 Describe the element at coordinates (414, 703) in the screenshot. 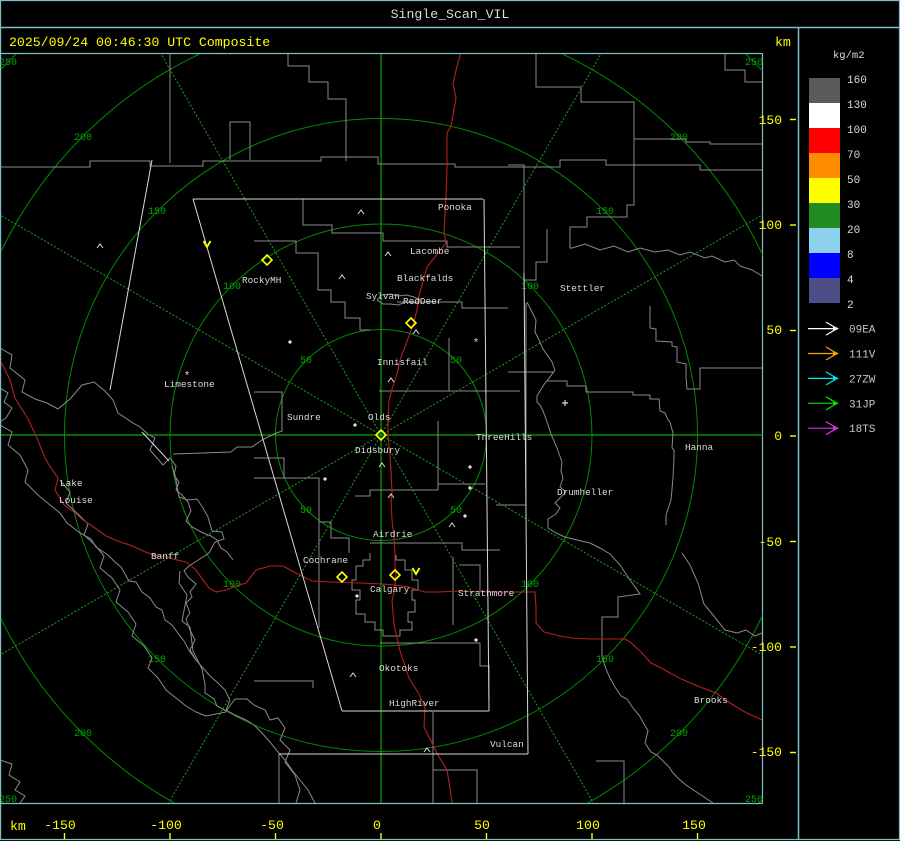

I see `svg-text: HighRiver` at that location.